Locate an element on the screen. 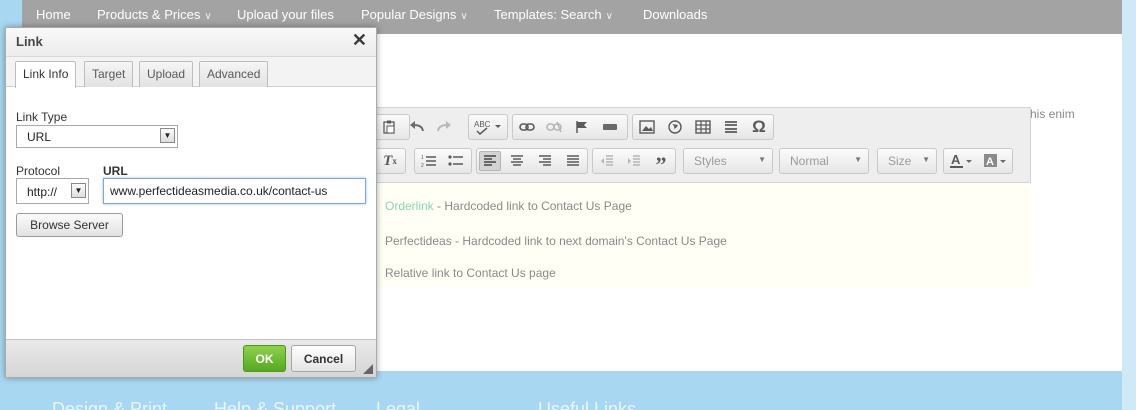 This screenshot has width=1136, height=410. horizontal-rule-icon is located at coordinates (610, 127).